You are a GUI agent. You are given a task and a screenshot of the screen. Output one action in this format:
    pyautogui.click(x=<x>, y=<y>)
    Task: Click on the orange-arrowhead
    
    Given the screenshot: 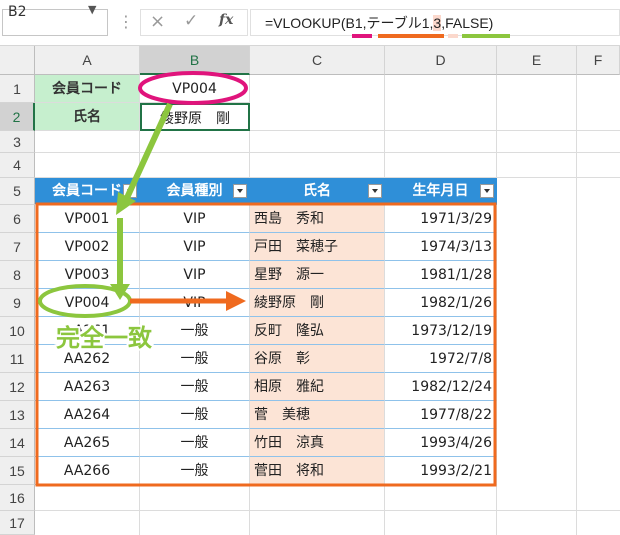 What is the action you would take?
    pyautogui.click(x=236, y=301)
    